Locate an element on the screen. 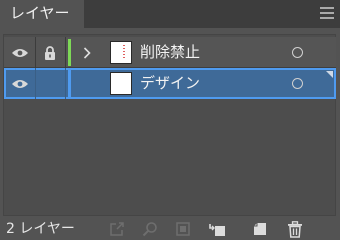 Image resolution: width=340 pixels, height=240 pixels. trash-icon is located at coordinates (295, 229).